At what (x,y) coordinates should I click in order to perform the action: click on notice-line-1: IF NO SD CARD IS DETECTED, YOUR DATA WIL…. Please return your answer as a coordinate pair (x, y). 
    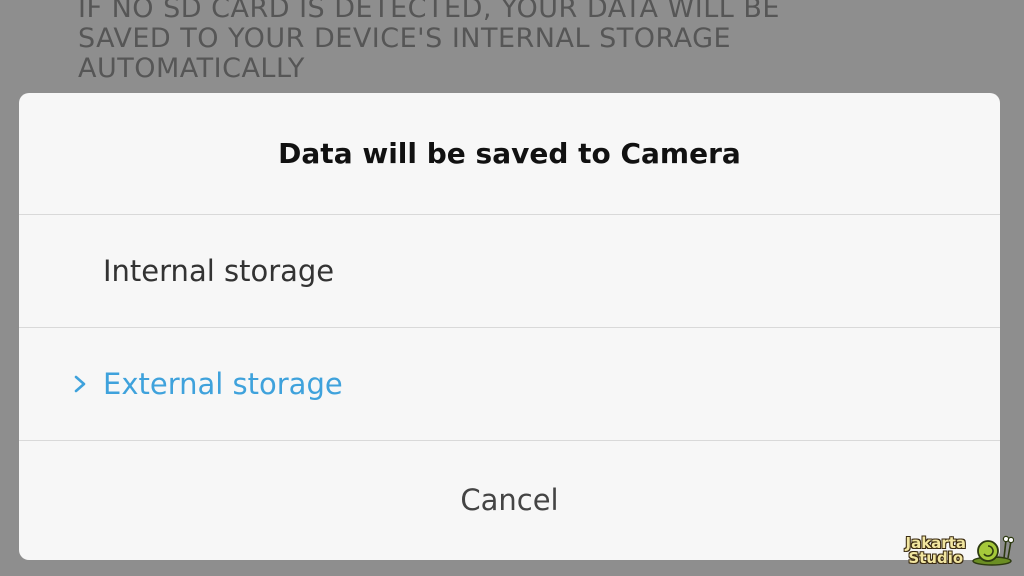
    Looking at the image, I should click on (429, 12).